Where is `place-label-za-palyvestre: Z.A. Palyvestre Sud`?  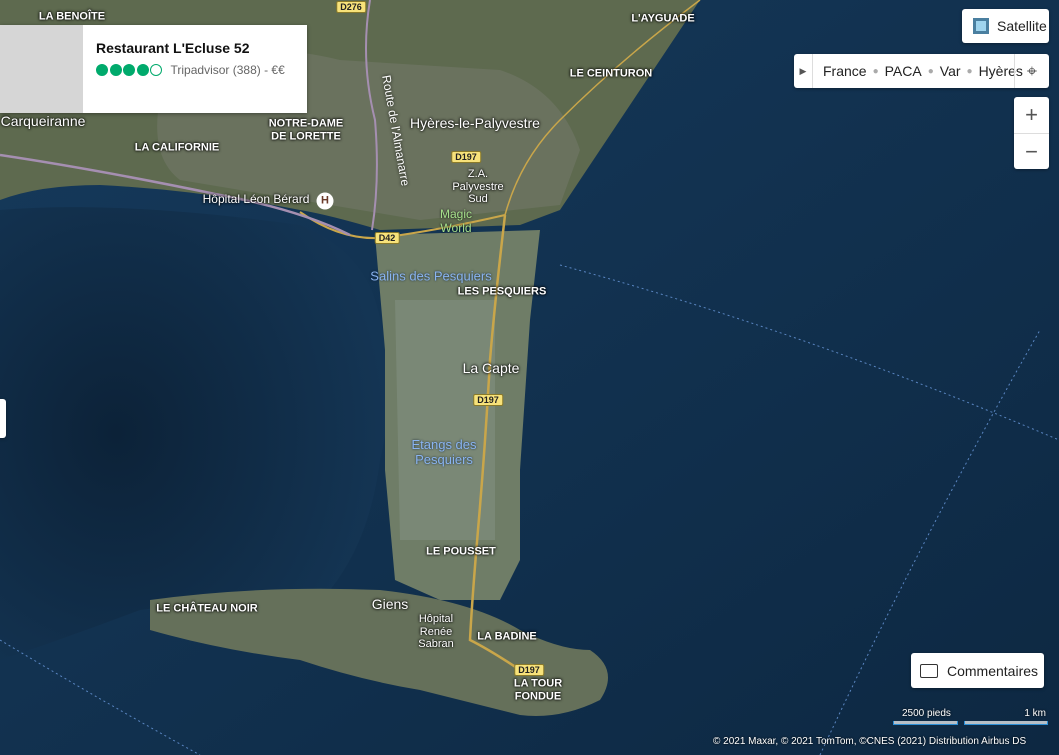
place-label-za-palyvestre: Z.A. Palyvestre Sud is located at coordinates (478, 187).